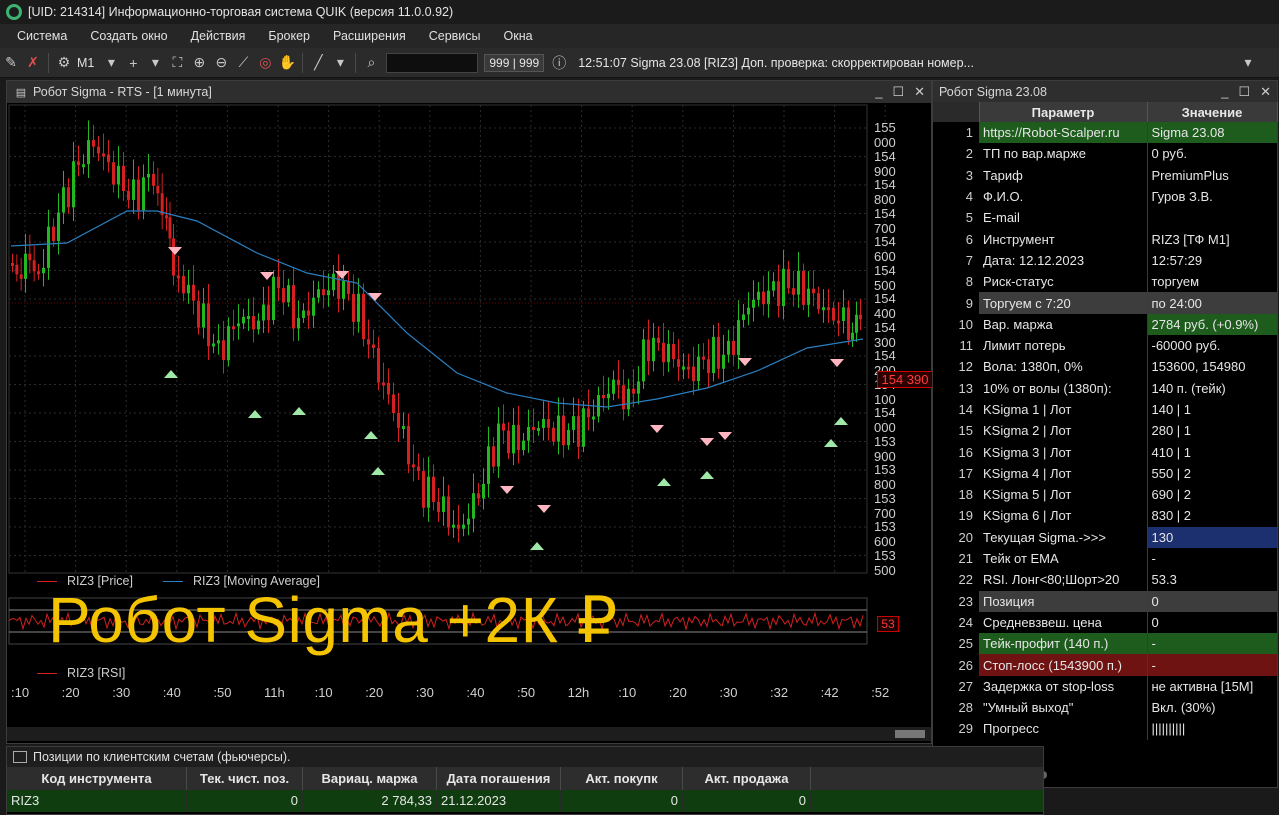  Describe the element at coordinates (885, 363) in the screenshot. I see `price-tick-label: 154 200` at that location.